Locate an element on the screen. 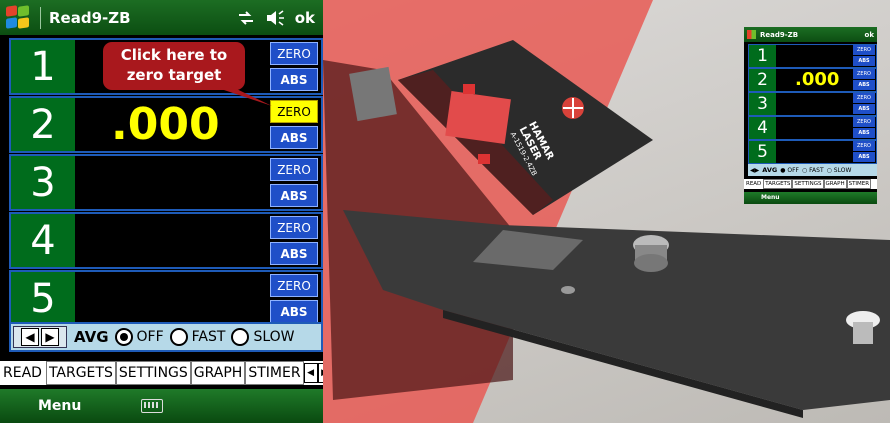  mini-row-4: 4 ZERO ABS is located at coordinates (812, 128).